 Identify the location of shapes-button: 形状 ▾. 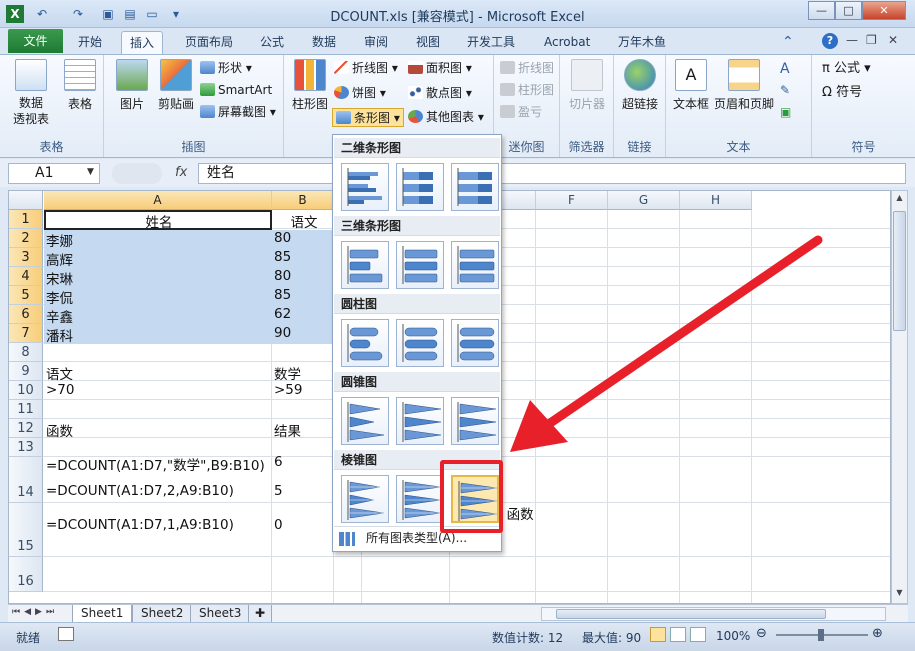
(226, 68).